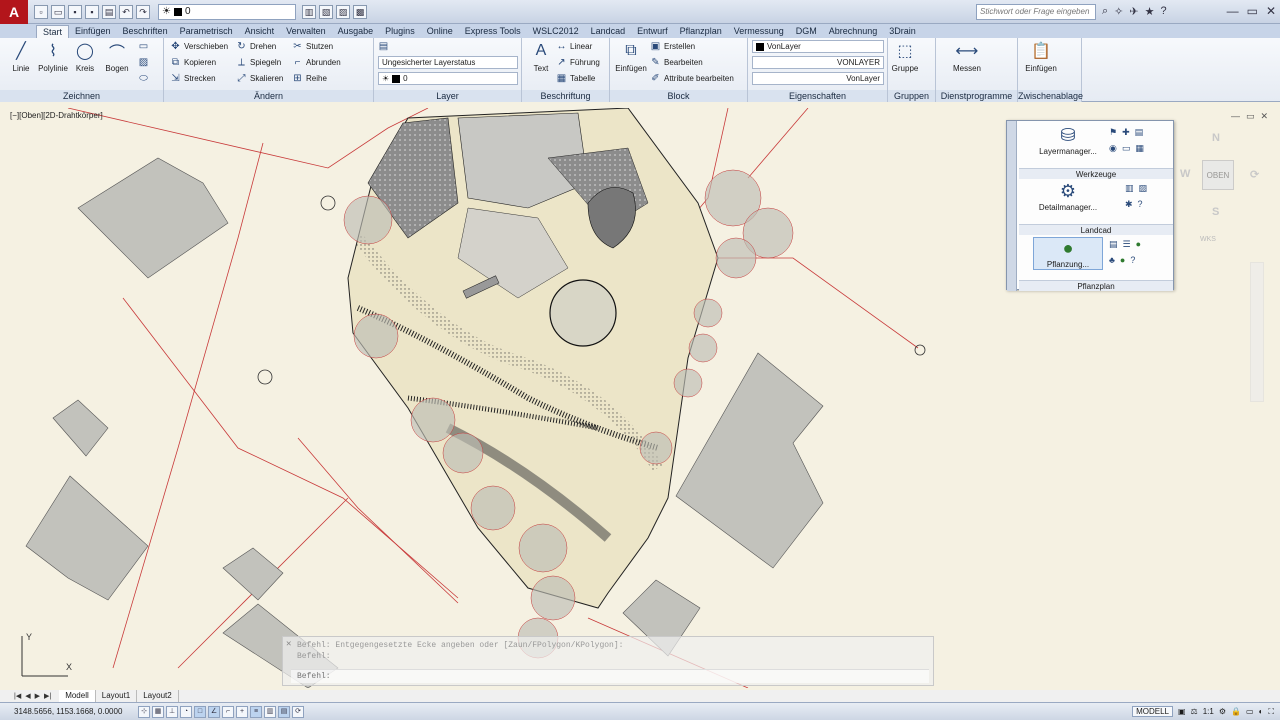 The height and width of the screenshot is (720, 1280). Describe the element at coordinates (1194, 711) in the screenshot. I see `annotation-scale-icon: ⚖` at that location.